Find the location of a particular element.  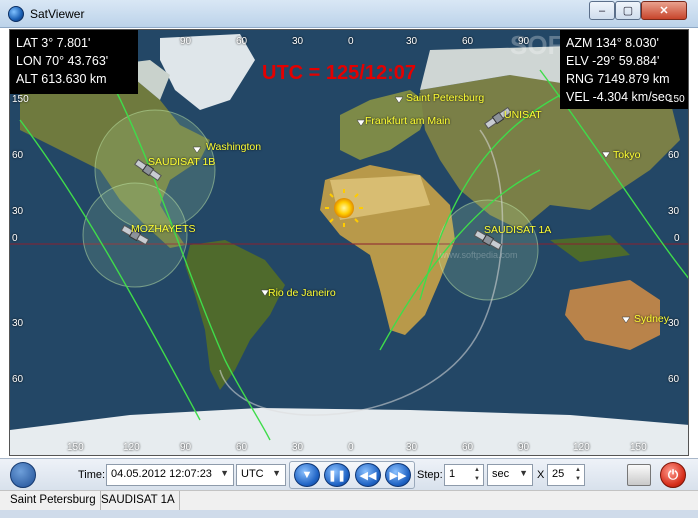

maximize-button: ▢ is located at coordinates (628, 10).